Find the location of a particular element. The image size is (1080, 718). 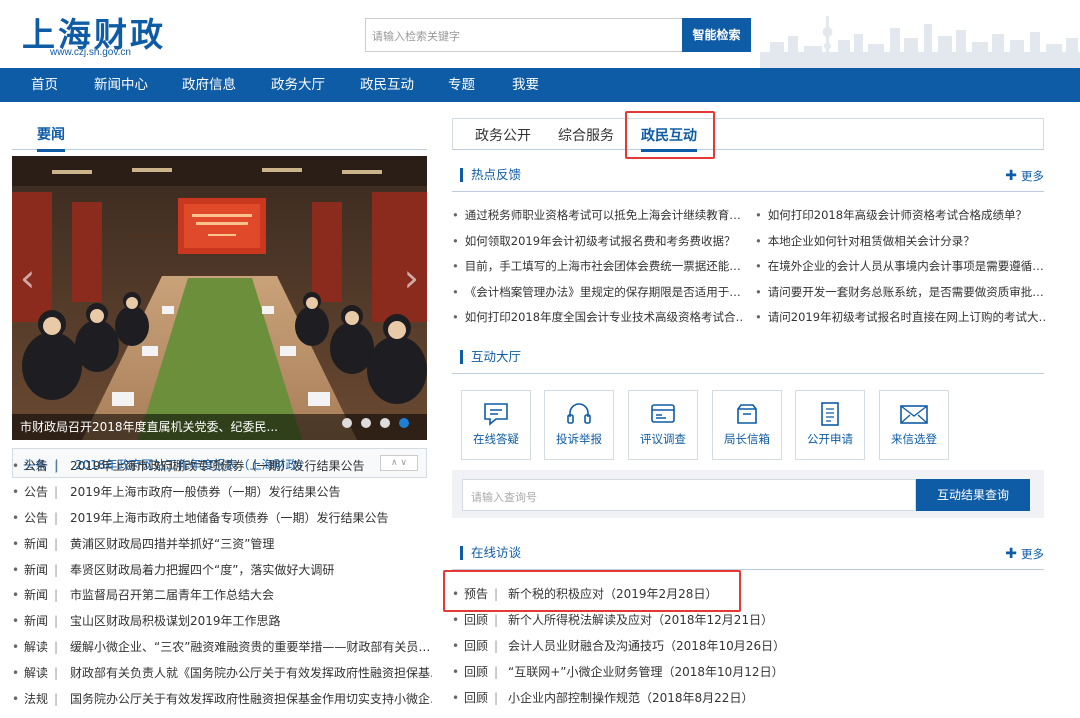

list-item: • 回顾 | 会计人员业财融合及沟通技巧（2018年10月26日） is located at coordinates (748, 646).